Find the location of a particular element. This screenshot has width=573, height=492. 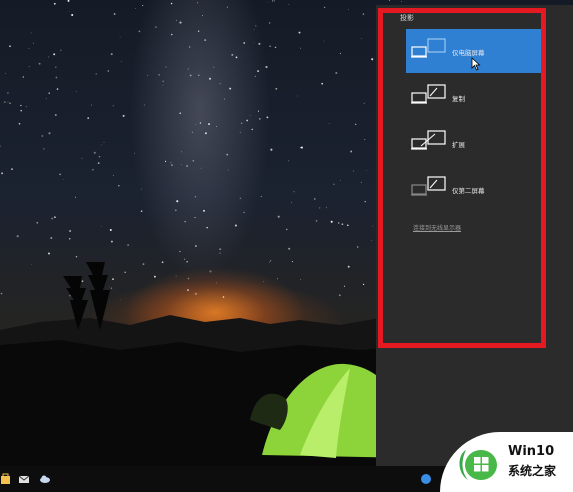

mail-icon is located at coordinates (24, 479).